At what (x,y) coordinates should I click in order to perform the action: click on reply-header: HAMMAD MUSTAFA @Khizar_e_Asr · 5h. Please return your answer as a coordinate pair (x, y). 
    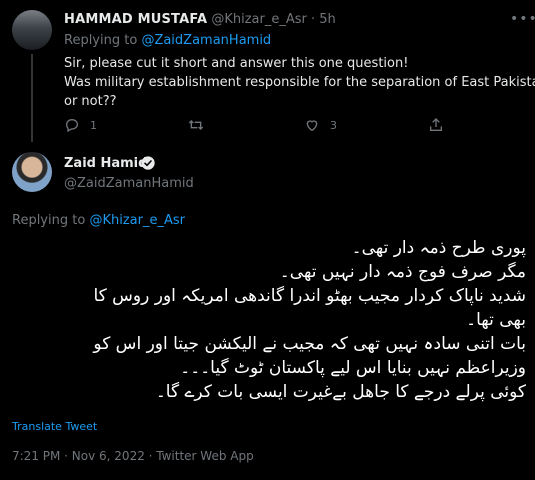
    Looking at the image, I should click on (200, 19).